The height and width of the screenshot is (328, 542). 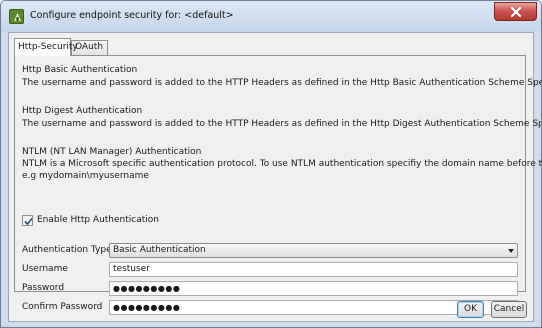 I want to click on basic-auth-heading: Http Basic Authentication, so click(x=80, y=70).